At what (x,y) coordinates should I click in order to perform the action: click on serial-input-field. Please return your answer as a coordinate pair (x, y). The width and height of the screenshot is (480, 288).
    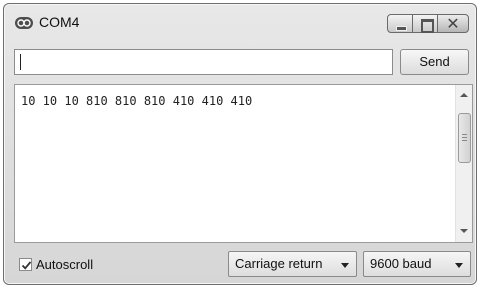
    Looking at the image, I should click on (203, 62).